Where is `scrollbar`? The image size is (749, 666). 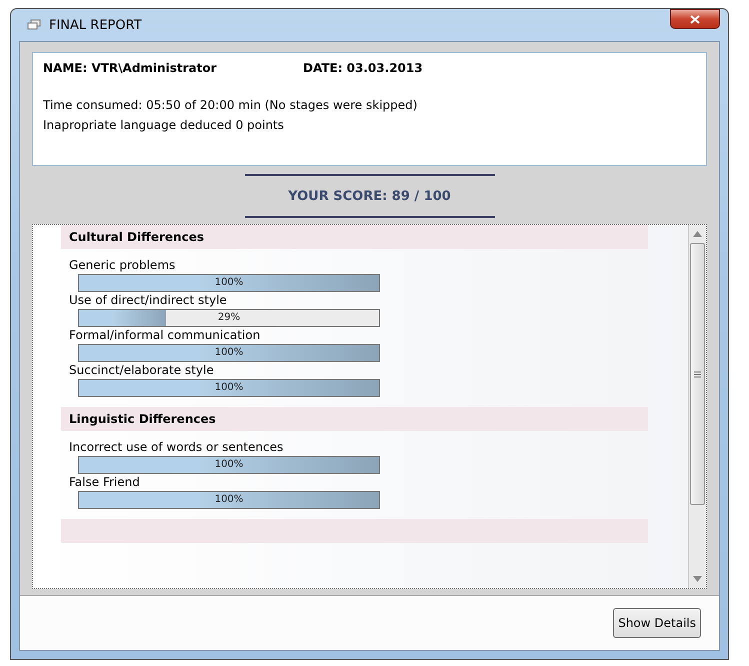 scrollbar is located at coordinates (697, 406).